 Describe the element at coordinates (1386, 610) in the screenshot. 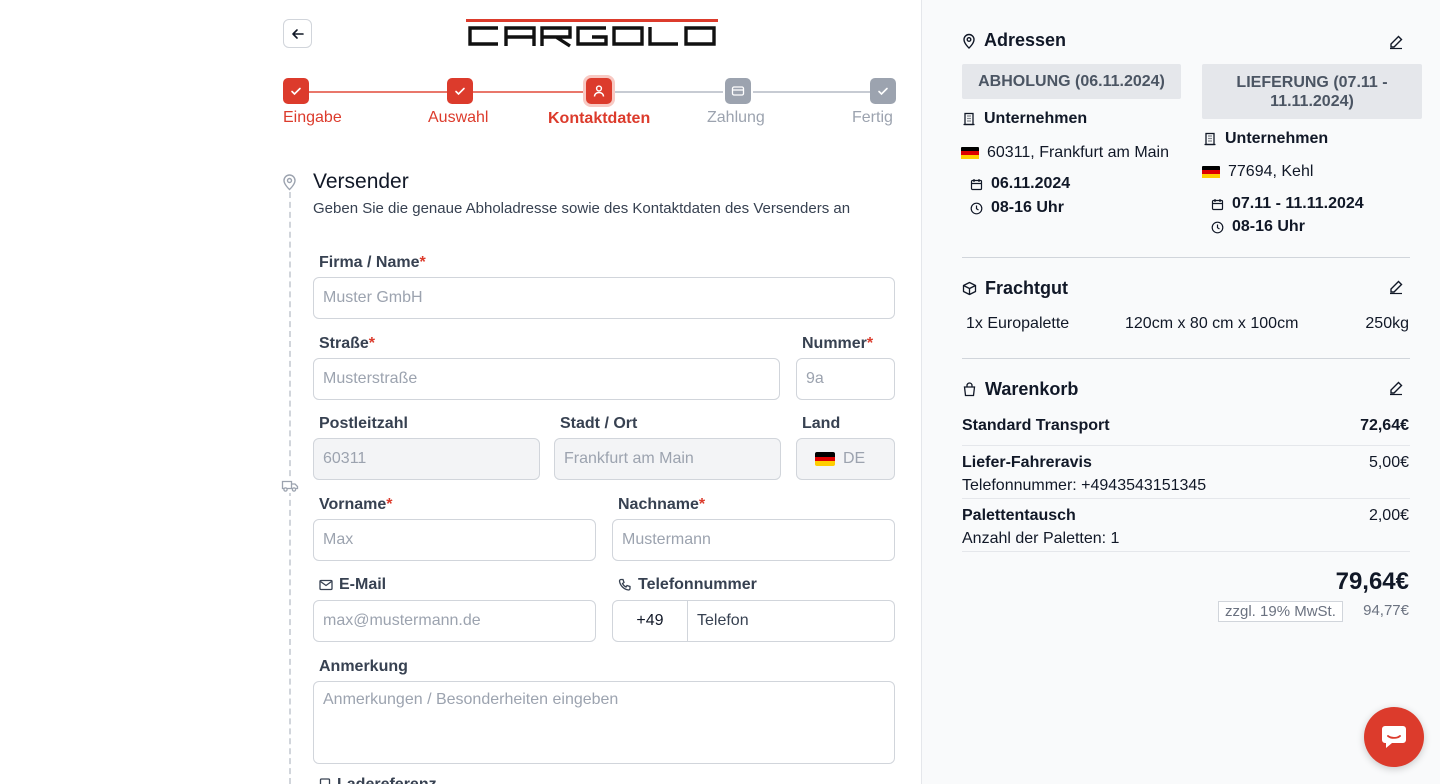

I see `gross-total: 94,77€` at that location.